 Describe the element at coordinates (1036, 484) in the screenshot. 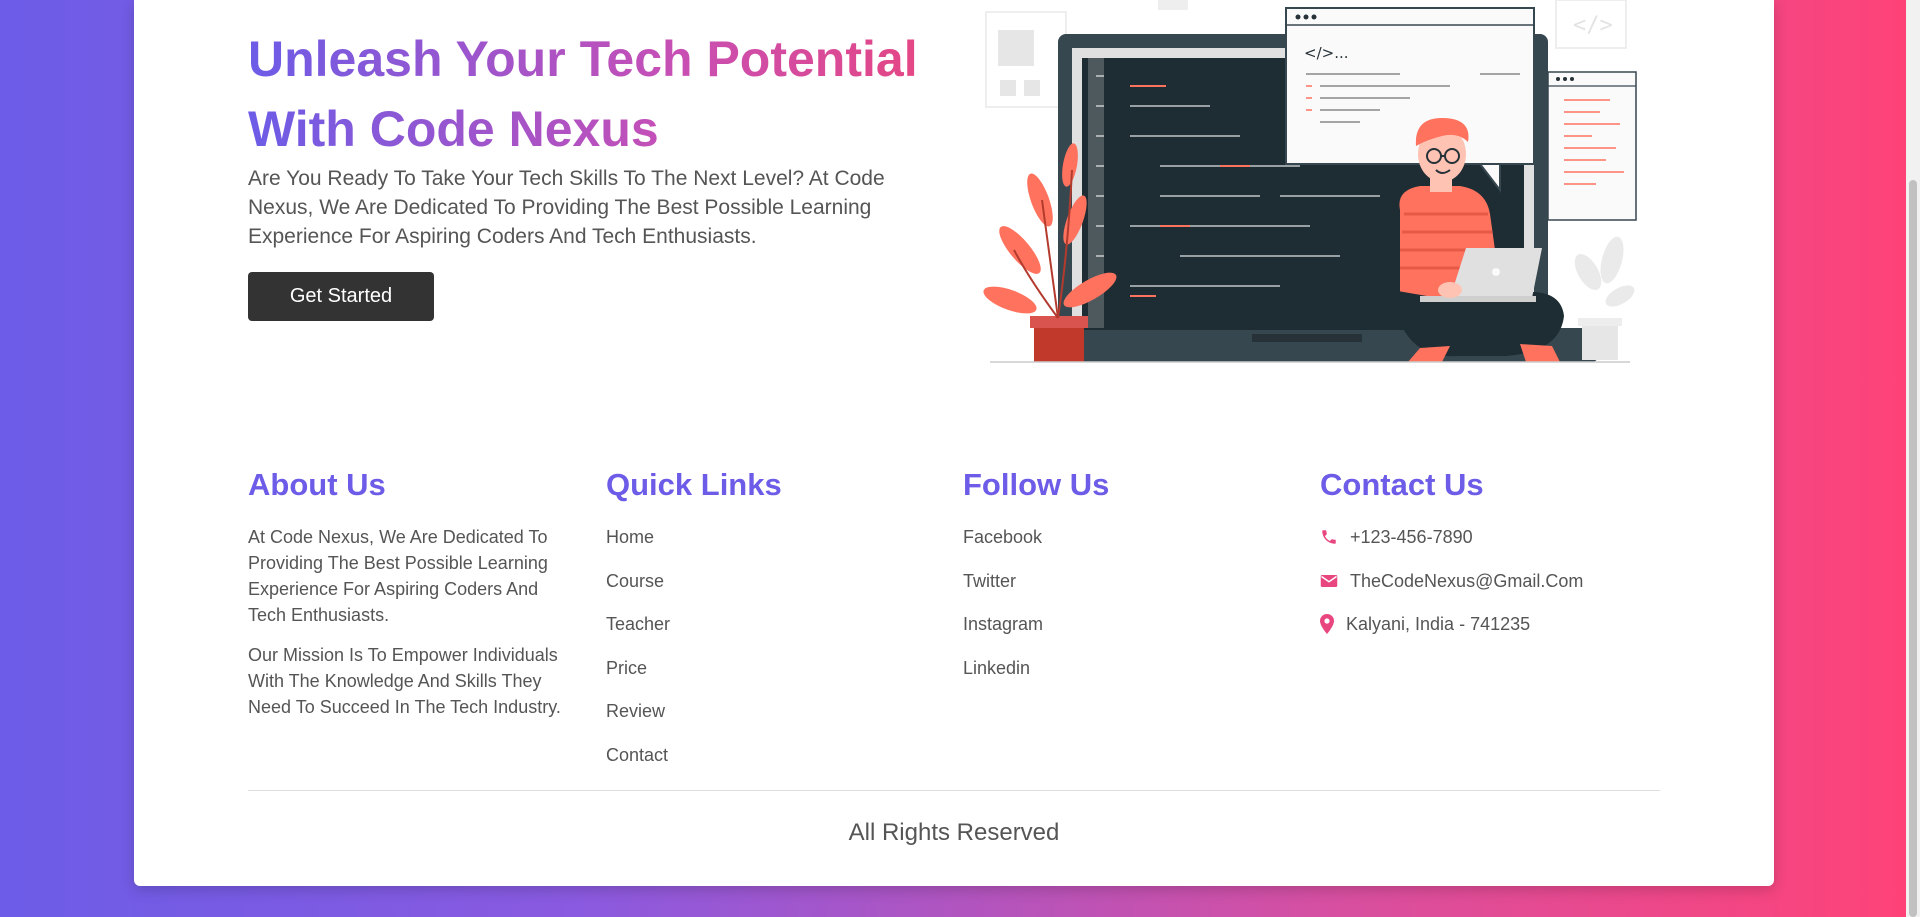

I see `follow-us-heading: Follow Us` at that location.